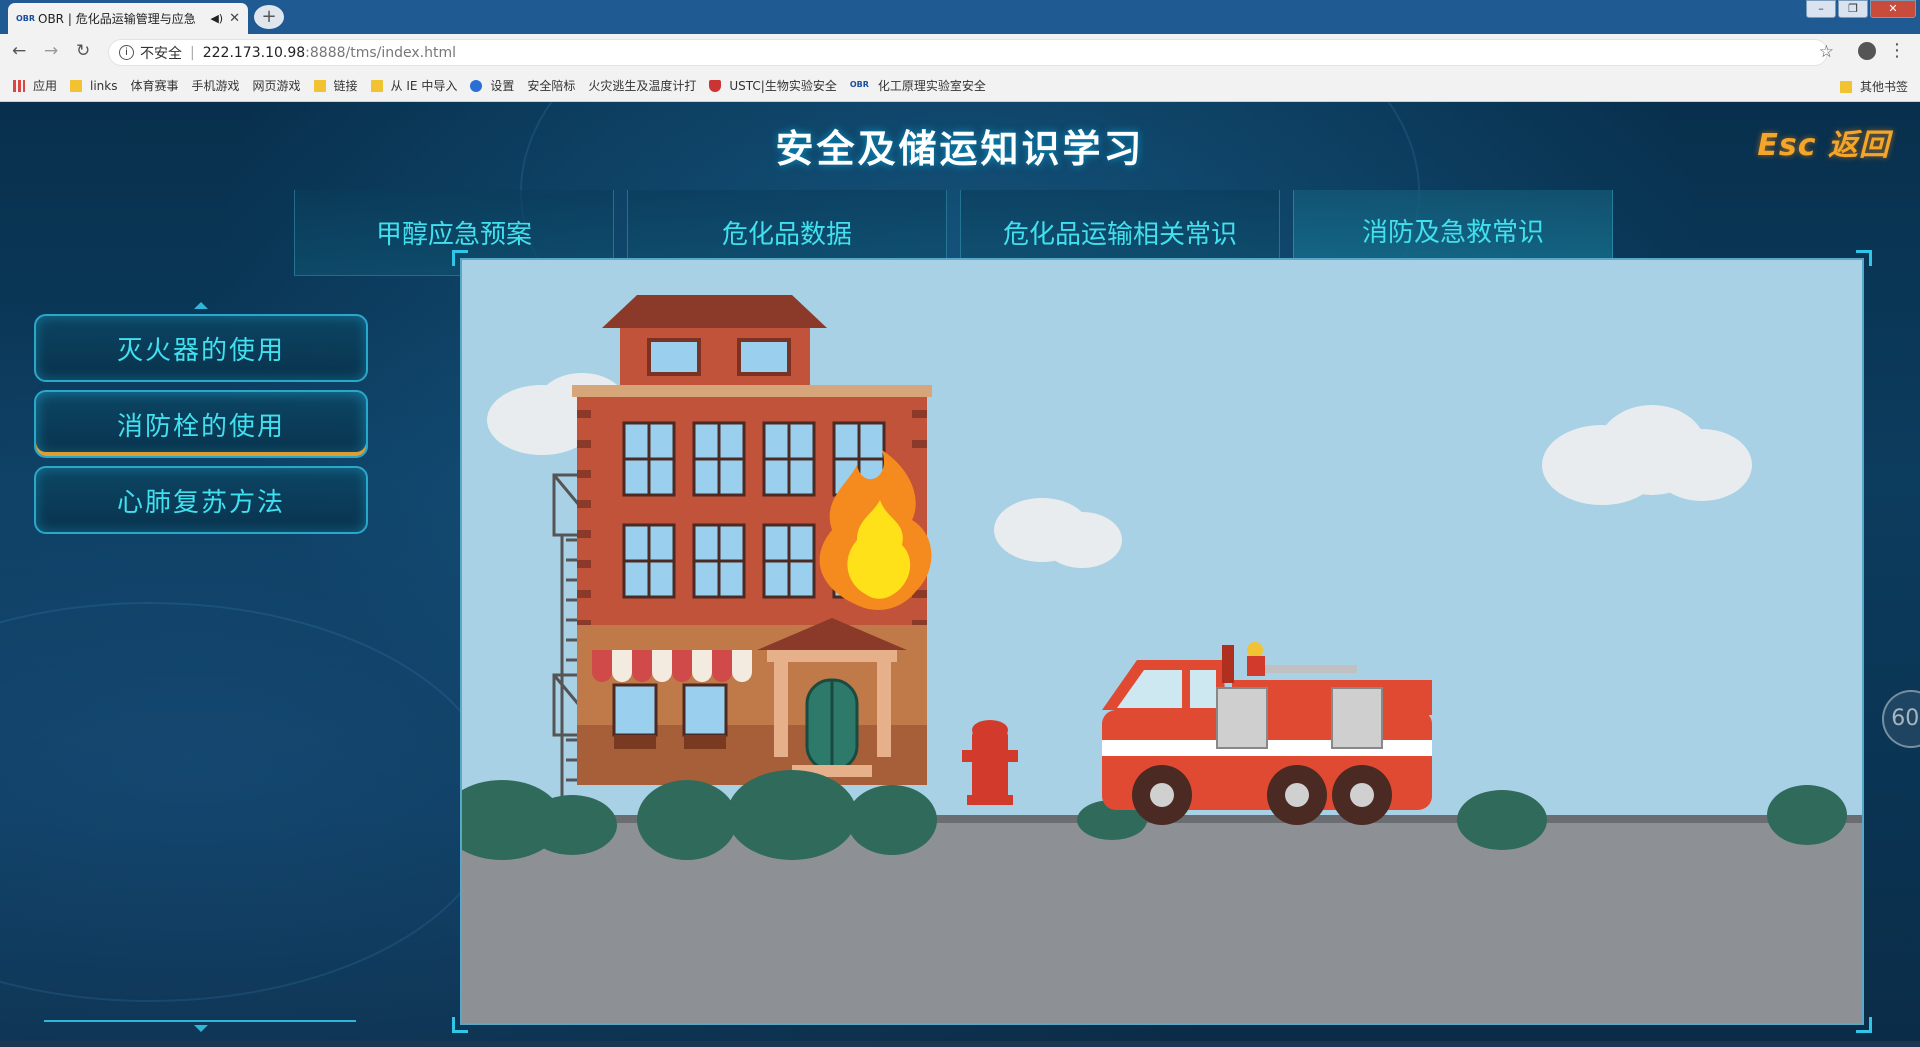  I want to click on profile-avatar-icon, so click(1867, 51).